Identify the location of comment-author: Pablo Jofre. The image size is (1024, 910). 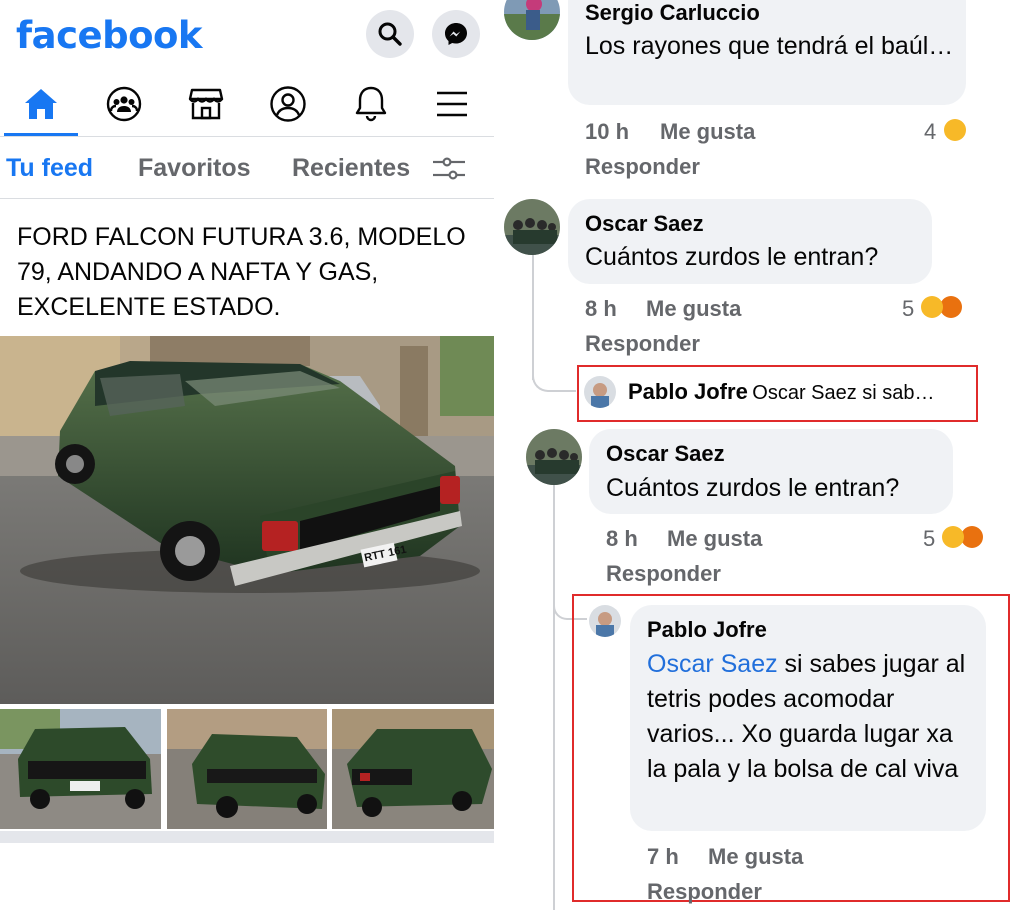
(707, 630).